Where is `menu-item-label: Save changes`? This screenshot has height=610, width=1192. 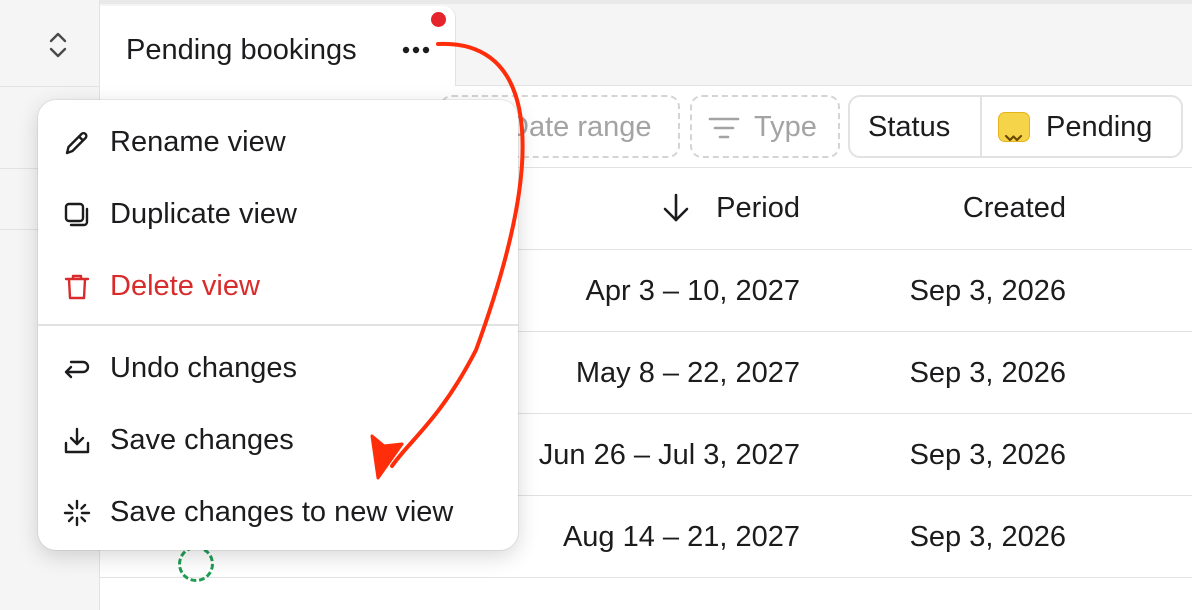 menu-item-label: Save changes is located at coordinates (202, 440).